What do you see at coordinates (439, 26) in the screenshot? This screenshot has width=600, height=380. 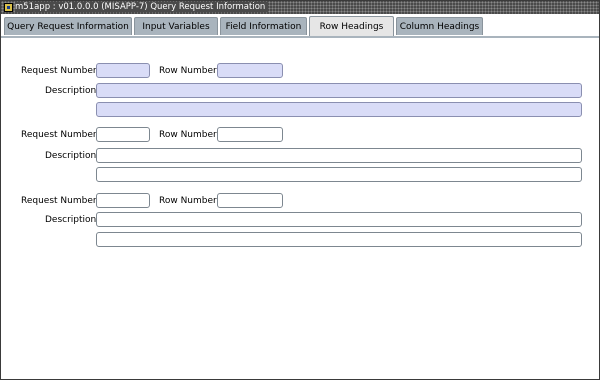 I see `tab-column-headings: Column Headings` at bounding box center [439, 26].